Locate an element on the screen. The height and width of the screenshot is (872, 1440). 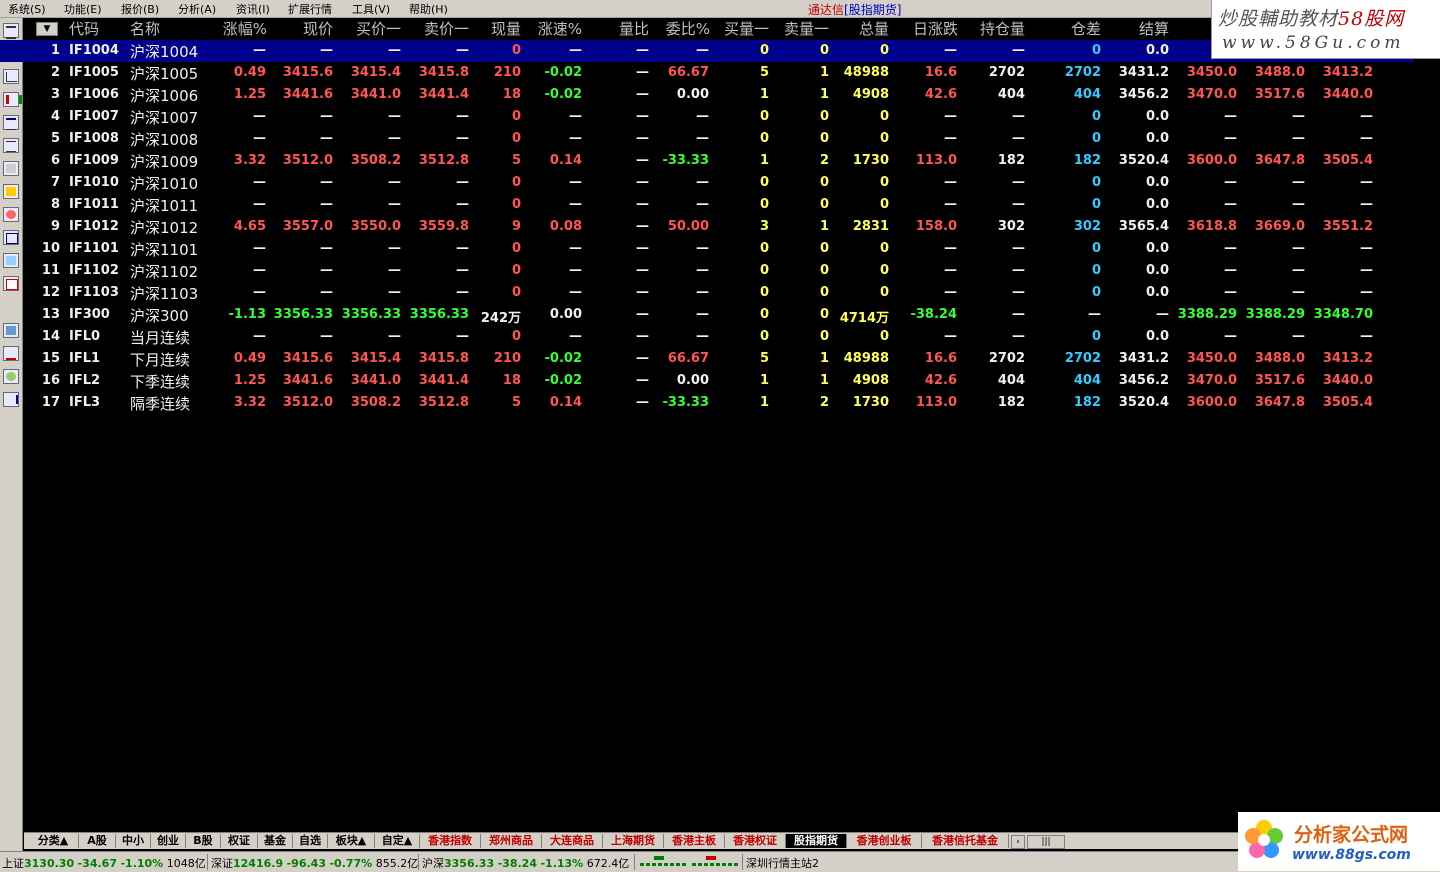
col-header-ask1: 卖价一 is located at coordinates (436, 29).